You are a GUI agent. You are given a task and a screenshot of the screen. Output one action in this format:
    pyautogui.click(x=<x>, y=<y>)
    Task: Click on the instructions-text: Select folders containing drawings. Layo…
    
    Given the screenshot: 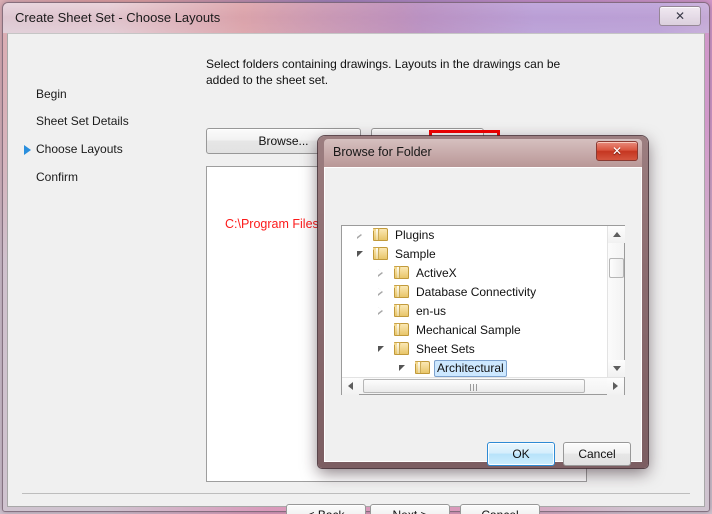 What is the action you would take?
    pyautogui.click(x=383, y=72)
    